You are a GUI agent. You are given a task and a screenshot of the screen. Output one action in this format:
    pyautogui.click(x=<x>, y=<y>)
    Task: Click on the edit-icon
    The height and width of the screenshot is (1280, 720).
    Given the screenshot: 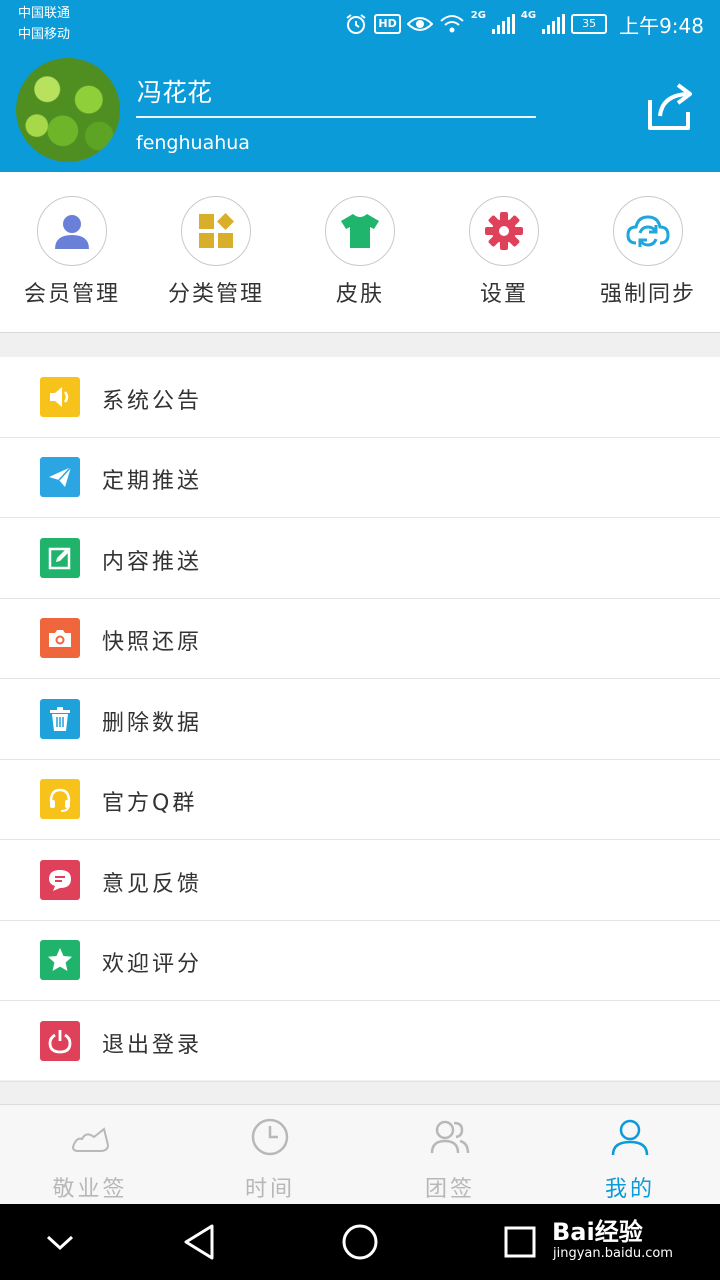 What is the action you would take?
    pyautogui.click(x=60, y=558)
    